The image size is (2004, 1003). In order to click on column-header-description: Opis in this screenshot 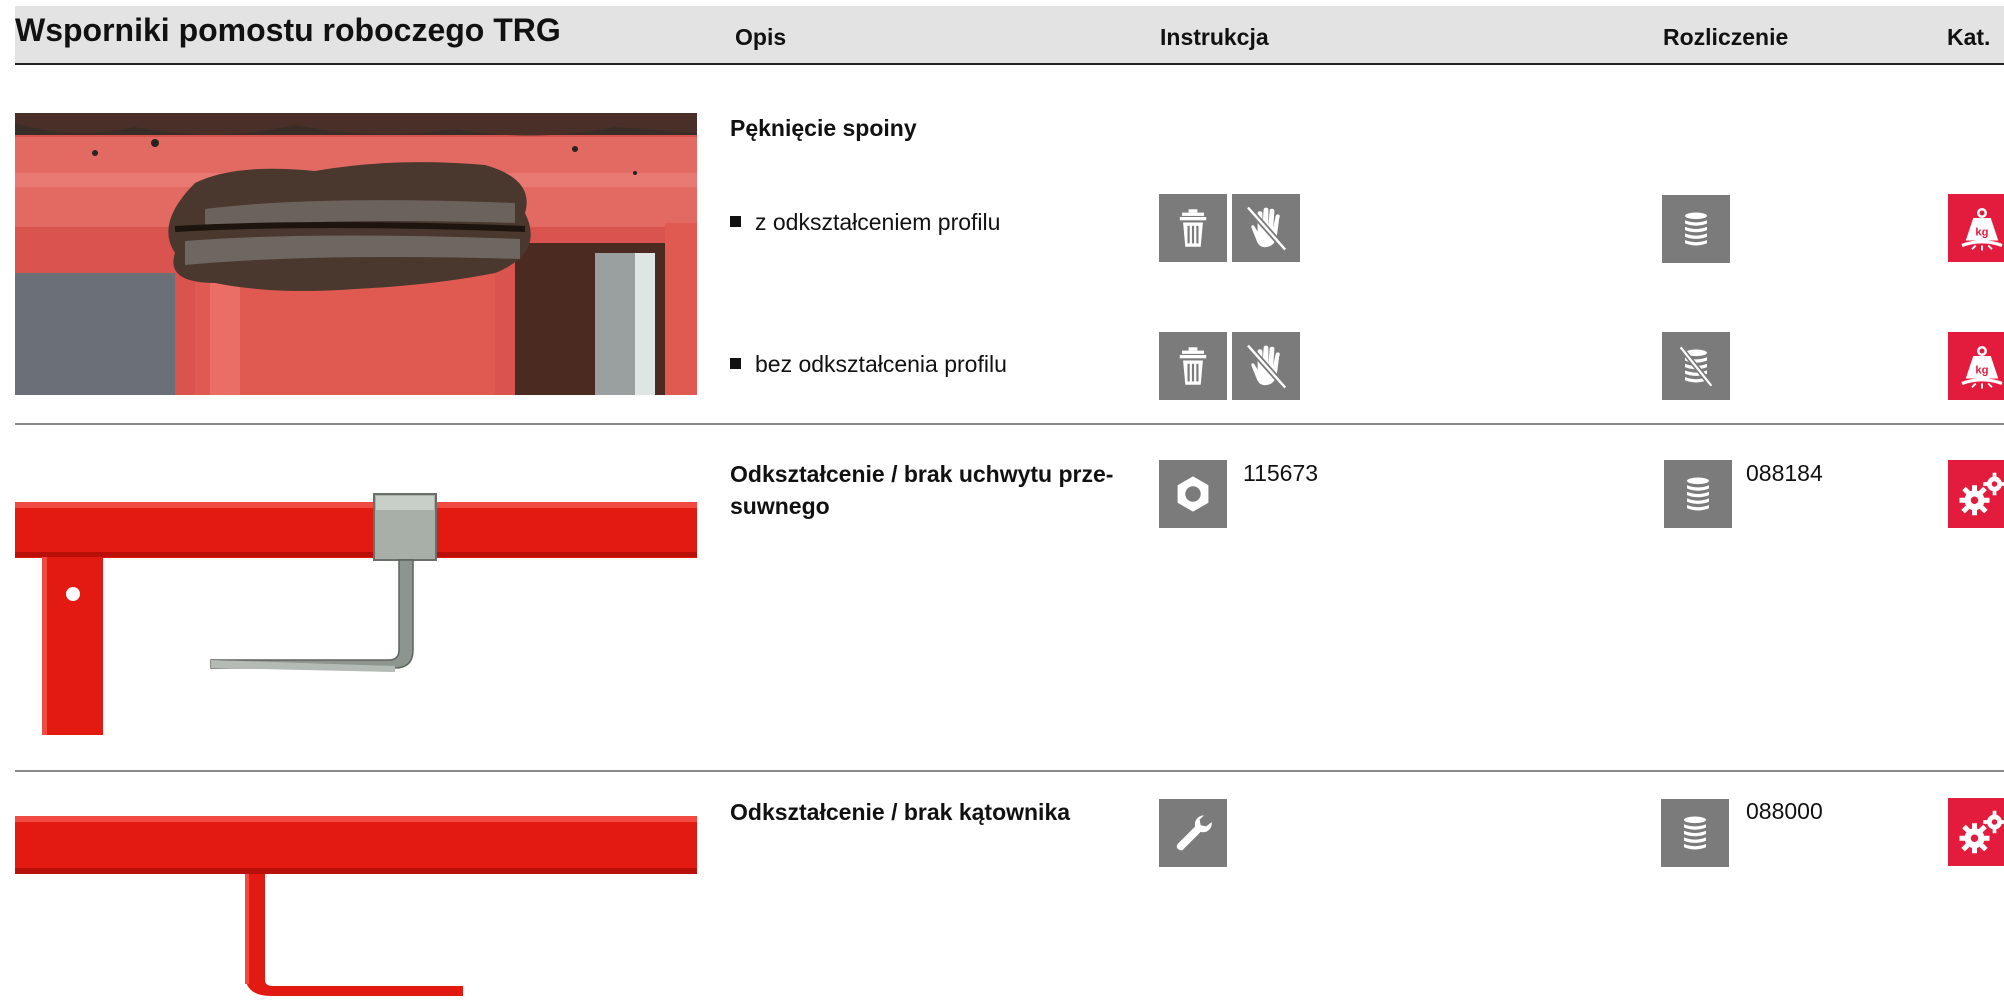, I will do `click(761, 37)`.